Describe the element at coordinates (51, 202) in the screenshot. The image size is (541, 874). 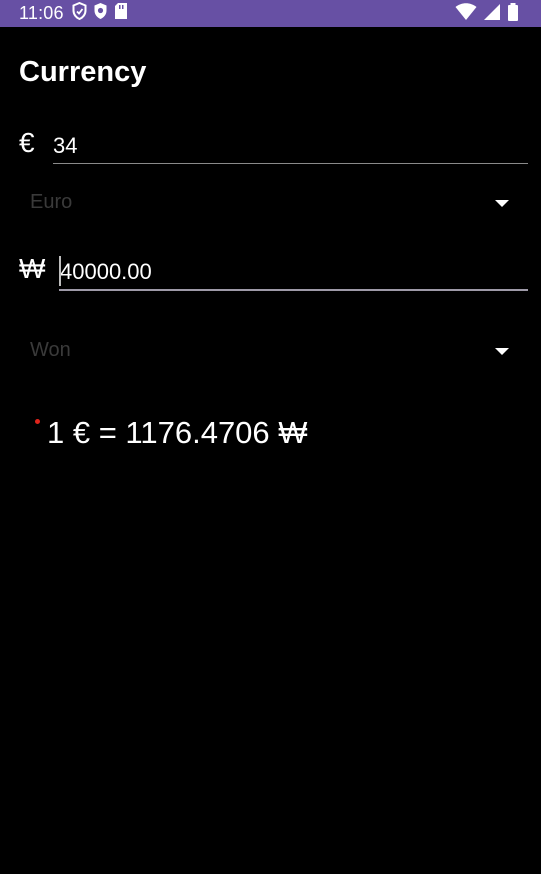
I see `from-currency-label: Euro` at that location.